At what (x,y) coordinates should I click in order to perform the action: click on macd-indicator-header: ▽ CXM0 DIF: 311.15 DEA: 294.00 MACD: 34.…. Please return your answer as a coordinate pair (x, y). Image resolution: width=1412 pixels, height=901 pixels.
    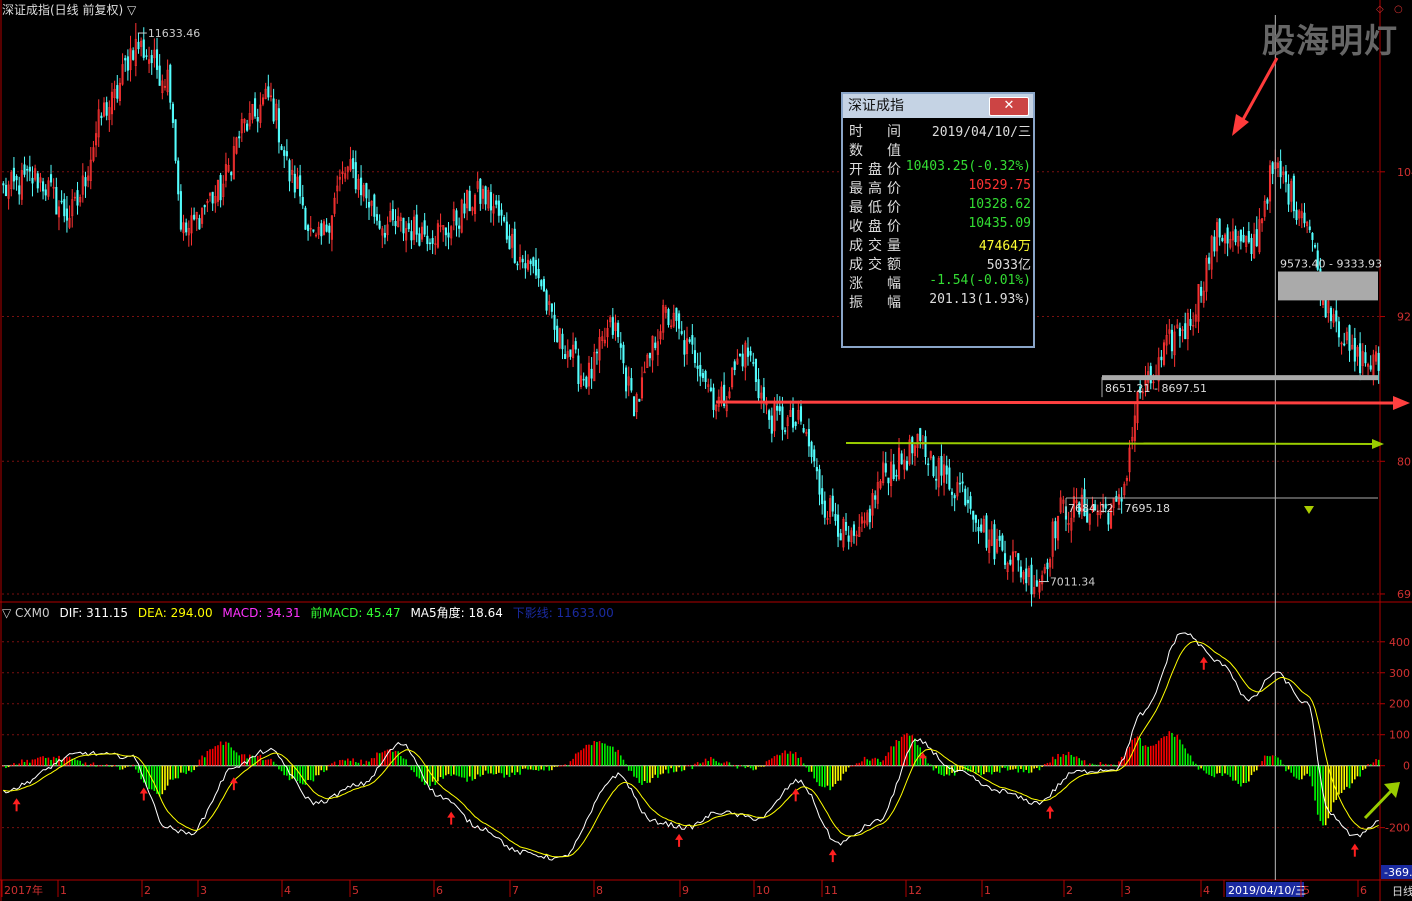
    Looking at the image, I should click on (311, 612).